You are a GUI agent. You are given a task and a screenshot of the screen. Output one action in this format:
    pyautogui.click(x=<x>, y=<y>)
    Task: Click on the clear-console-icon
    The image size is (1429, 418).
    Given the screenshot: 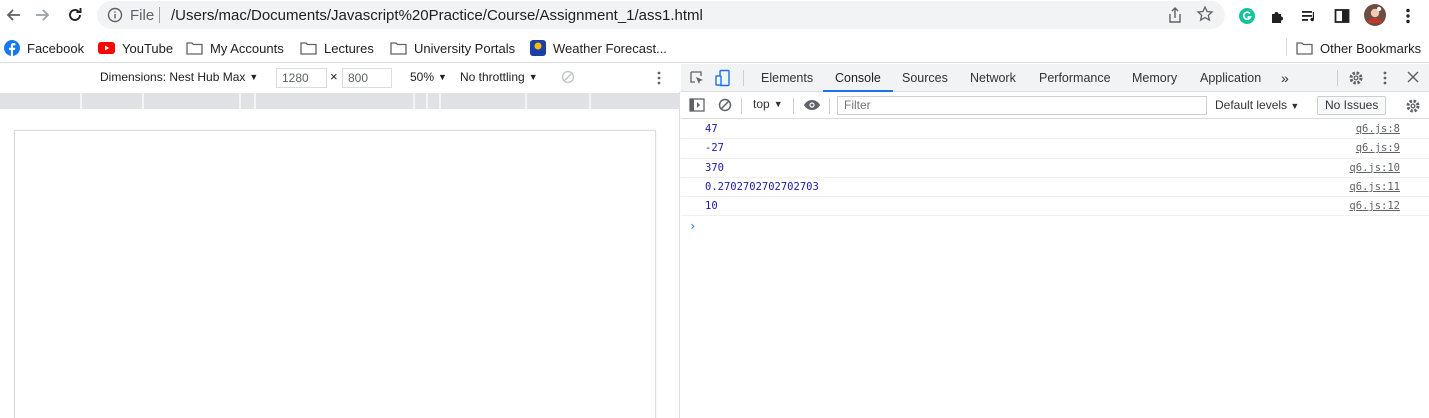 What is the action you would take?
    pyautogui.click(x=725, y=105)
    